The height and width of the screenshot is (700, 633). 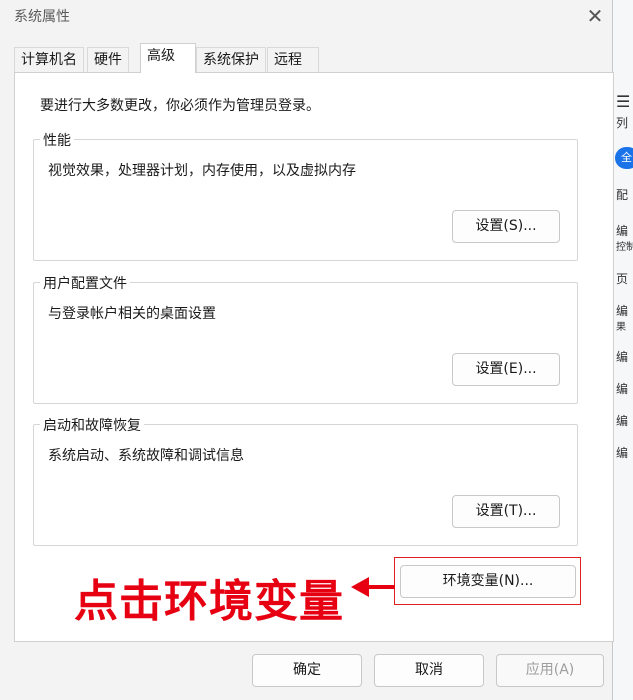 What do you see at coordinates (92, 425) in the screenshot?
I see `startup-recovery-group-label: 启动和故障恢复` at bounding box center [92, 425].